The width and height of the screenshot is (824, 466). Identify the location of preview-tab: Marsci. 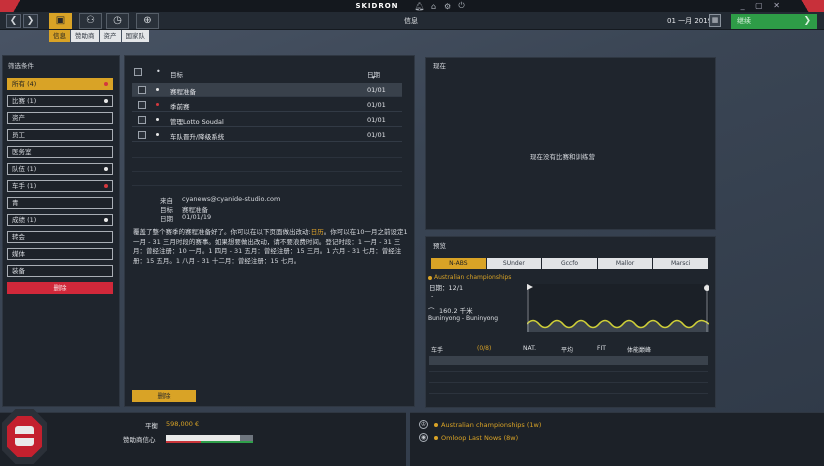
(680, 263).